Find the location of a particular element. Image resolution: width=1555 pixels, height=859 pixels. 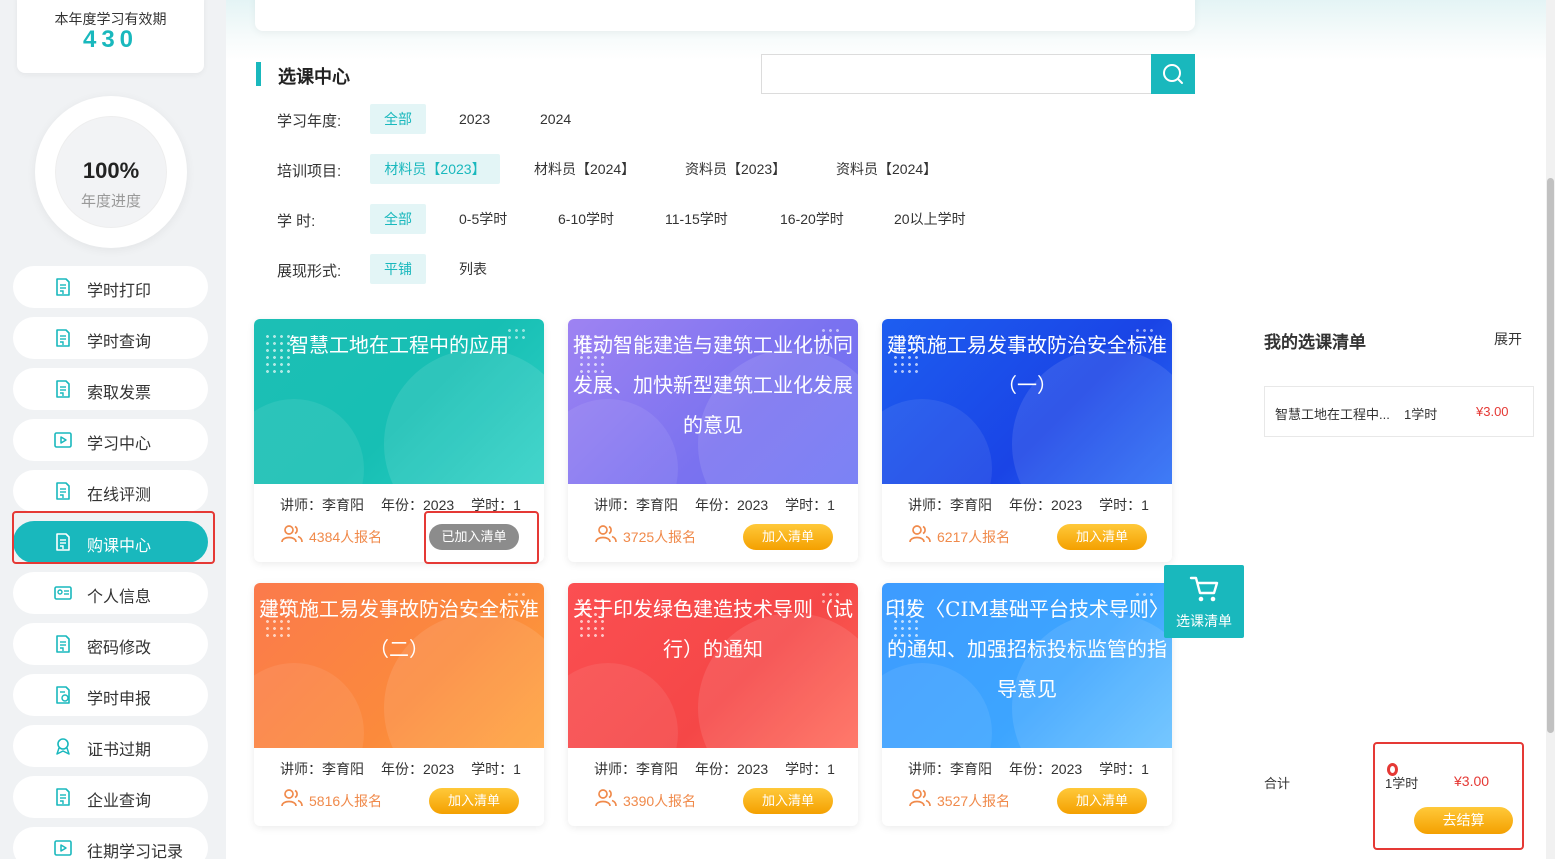

filter-hours-option: 0-5学时 is located at coordinates (483, 219).